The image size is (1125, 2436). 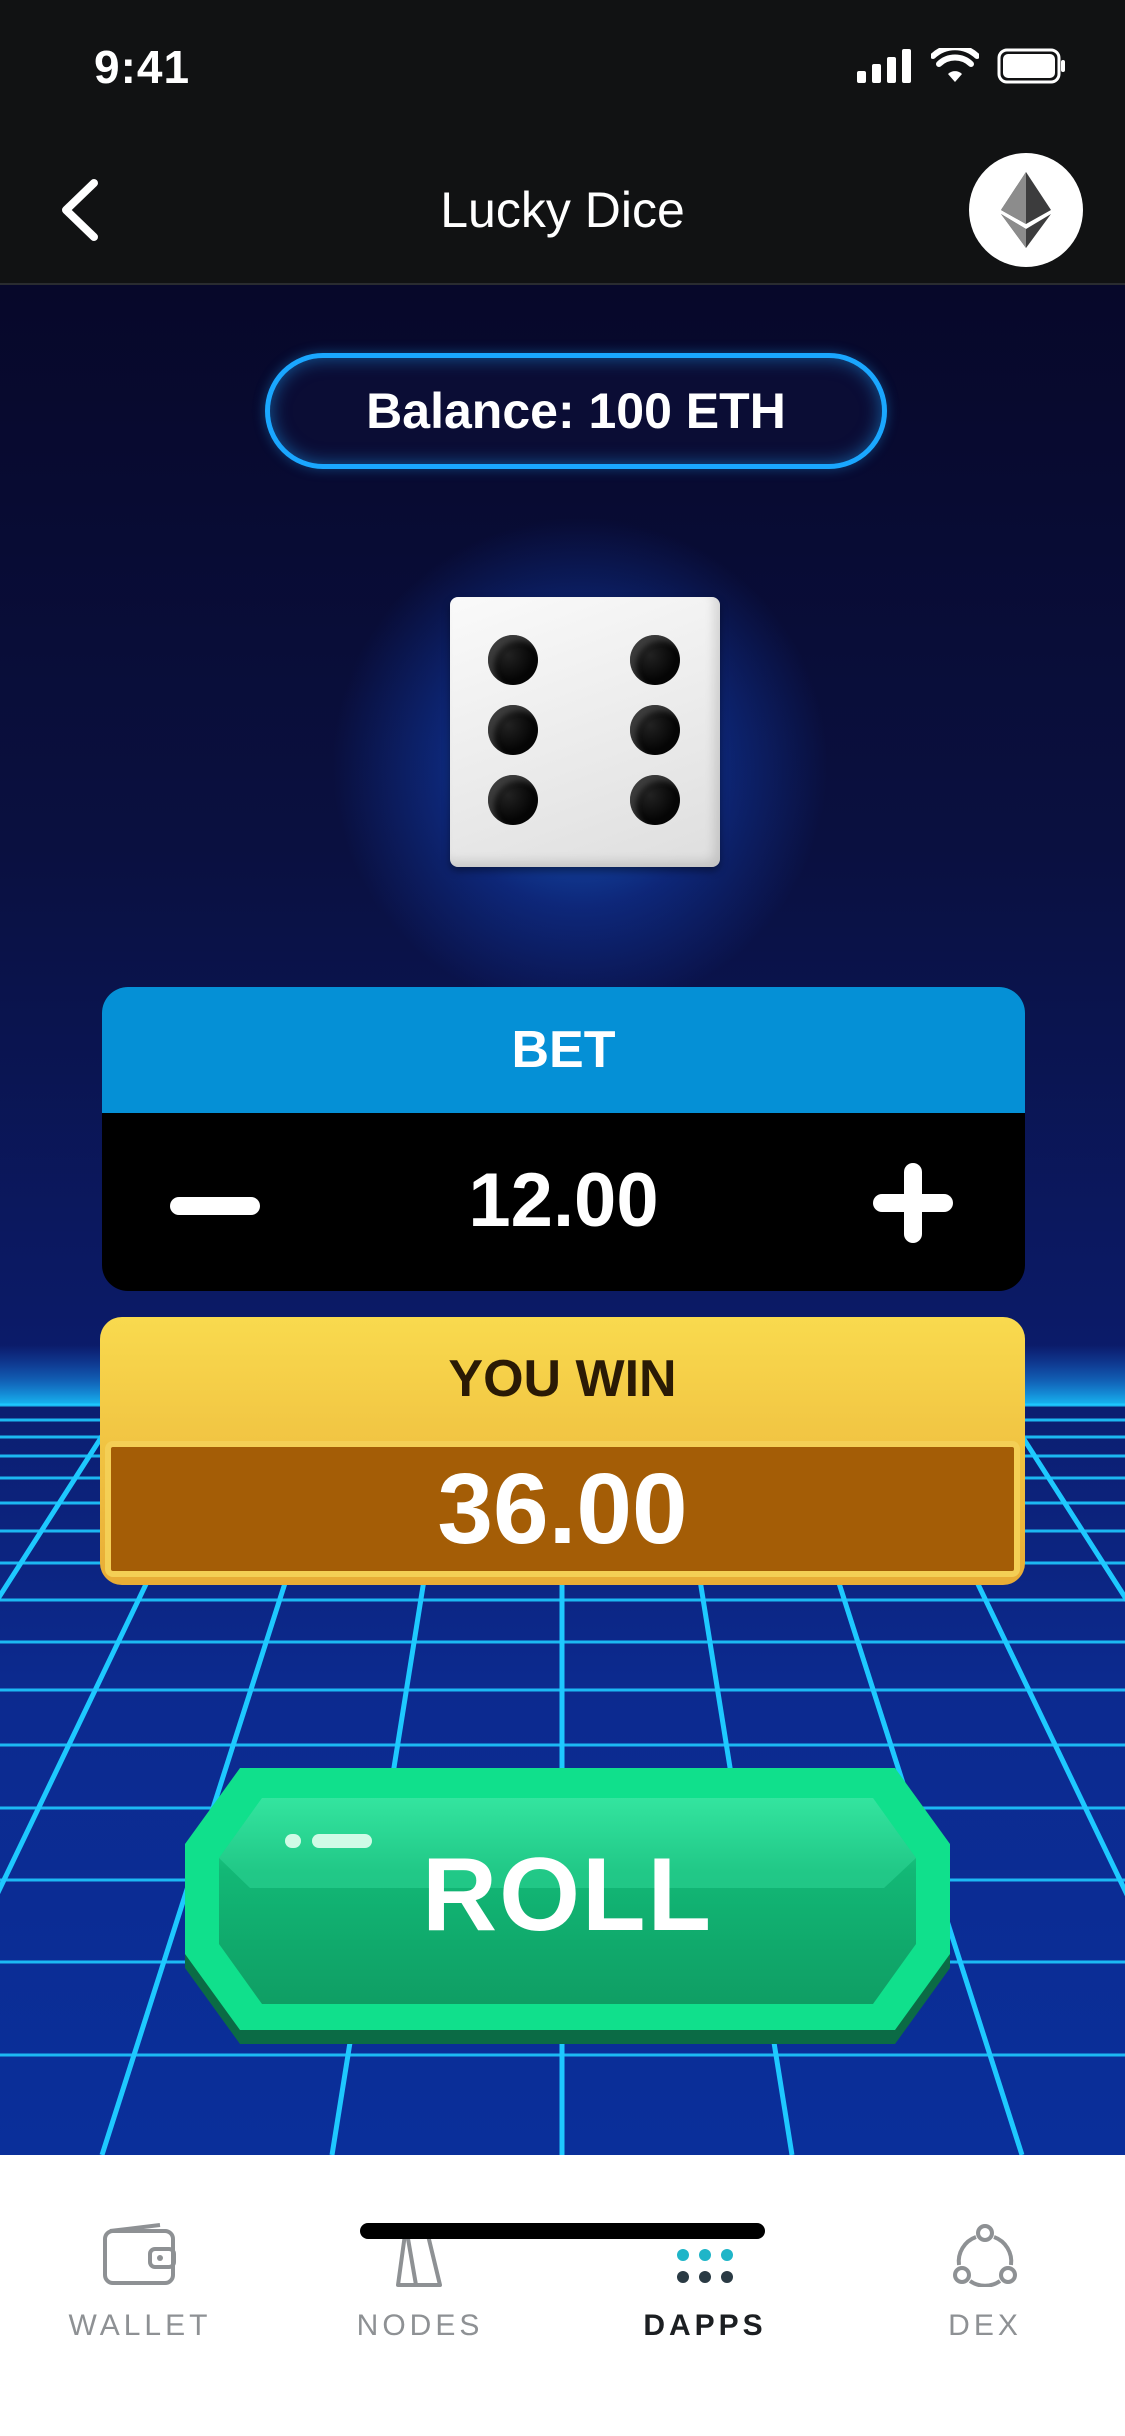 What do you see at coordinates (562, 2295) in the screenshot?
I see `tab-bar: WALLET NODES DAPPS DEX` at bounding box center [562, 2295].